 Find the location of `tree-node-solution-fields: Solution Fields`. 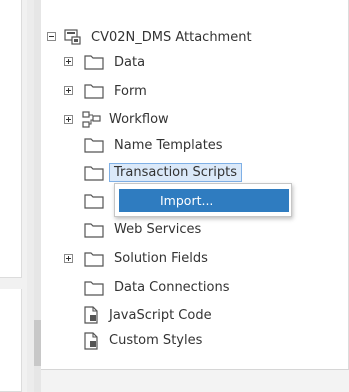

tree-node-solution-fields: Solution Fields is located at coordinates (161, 258).